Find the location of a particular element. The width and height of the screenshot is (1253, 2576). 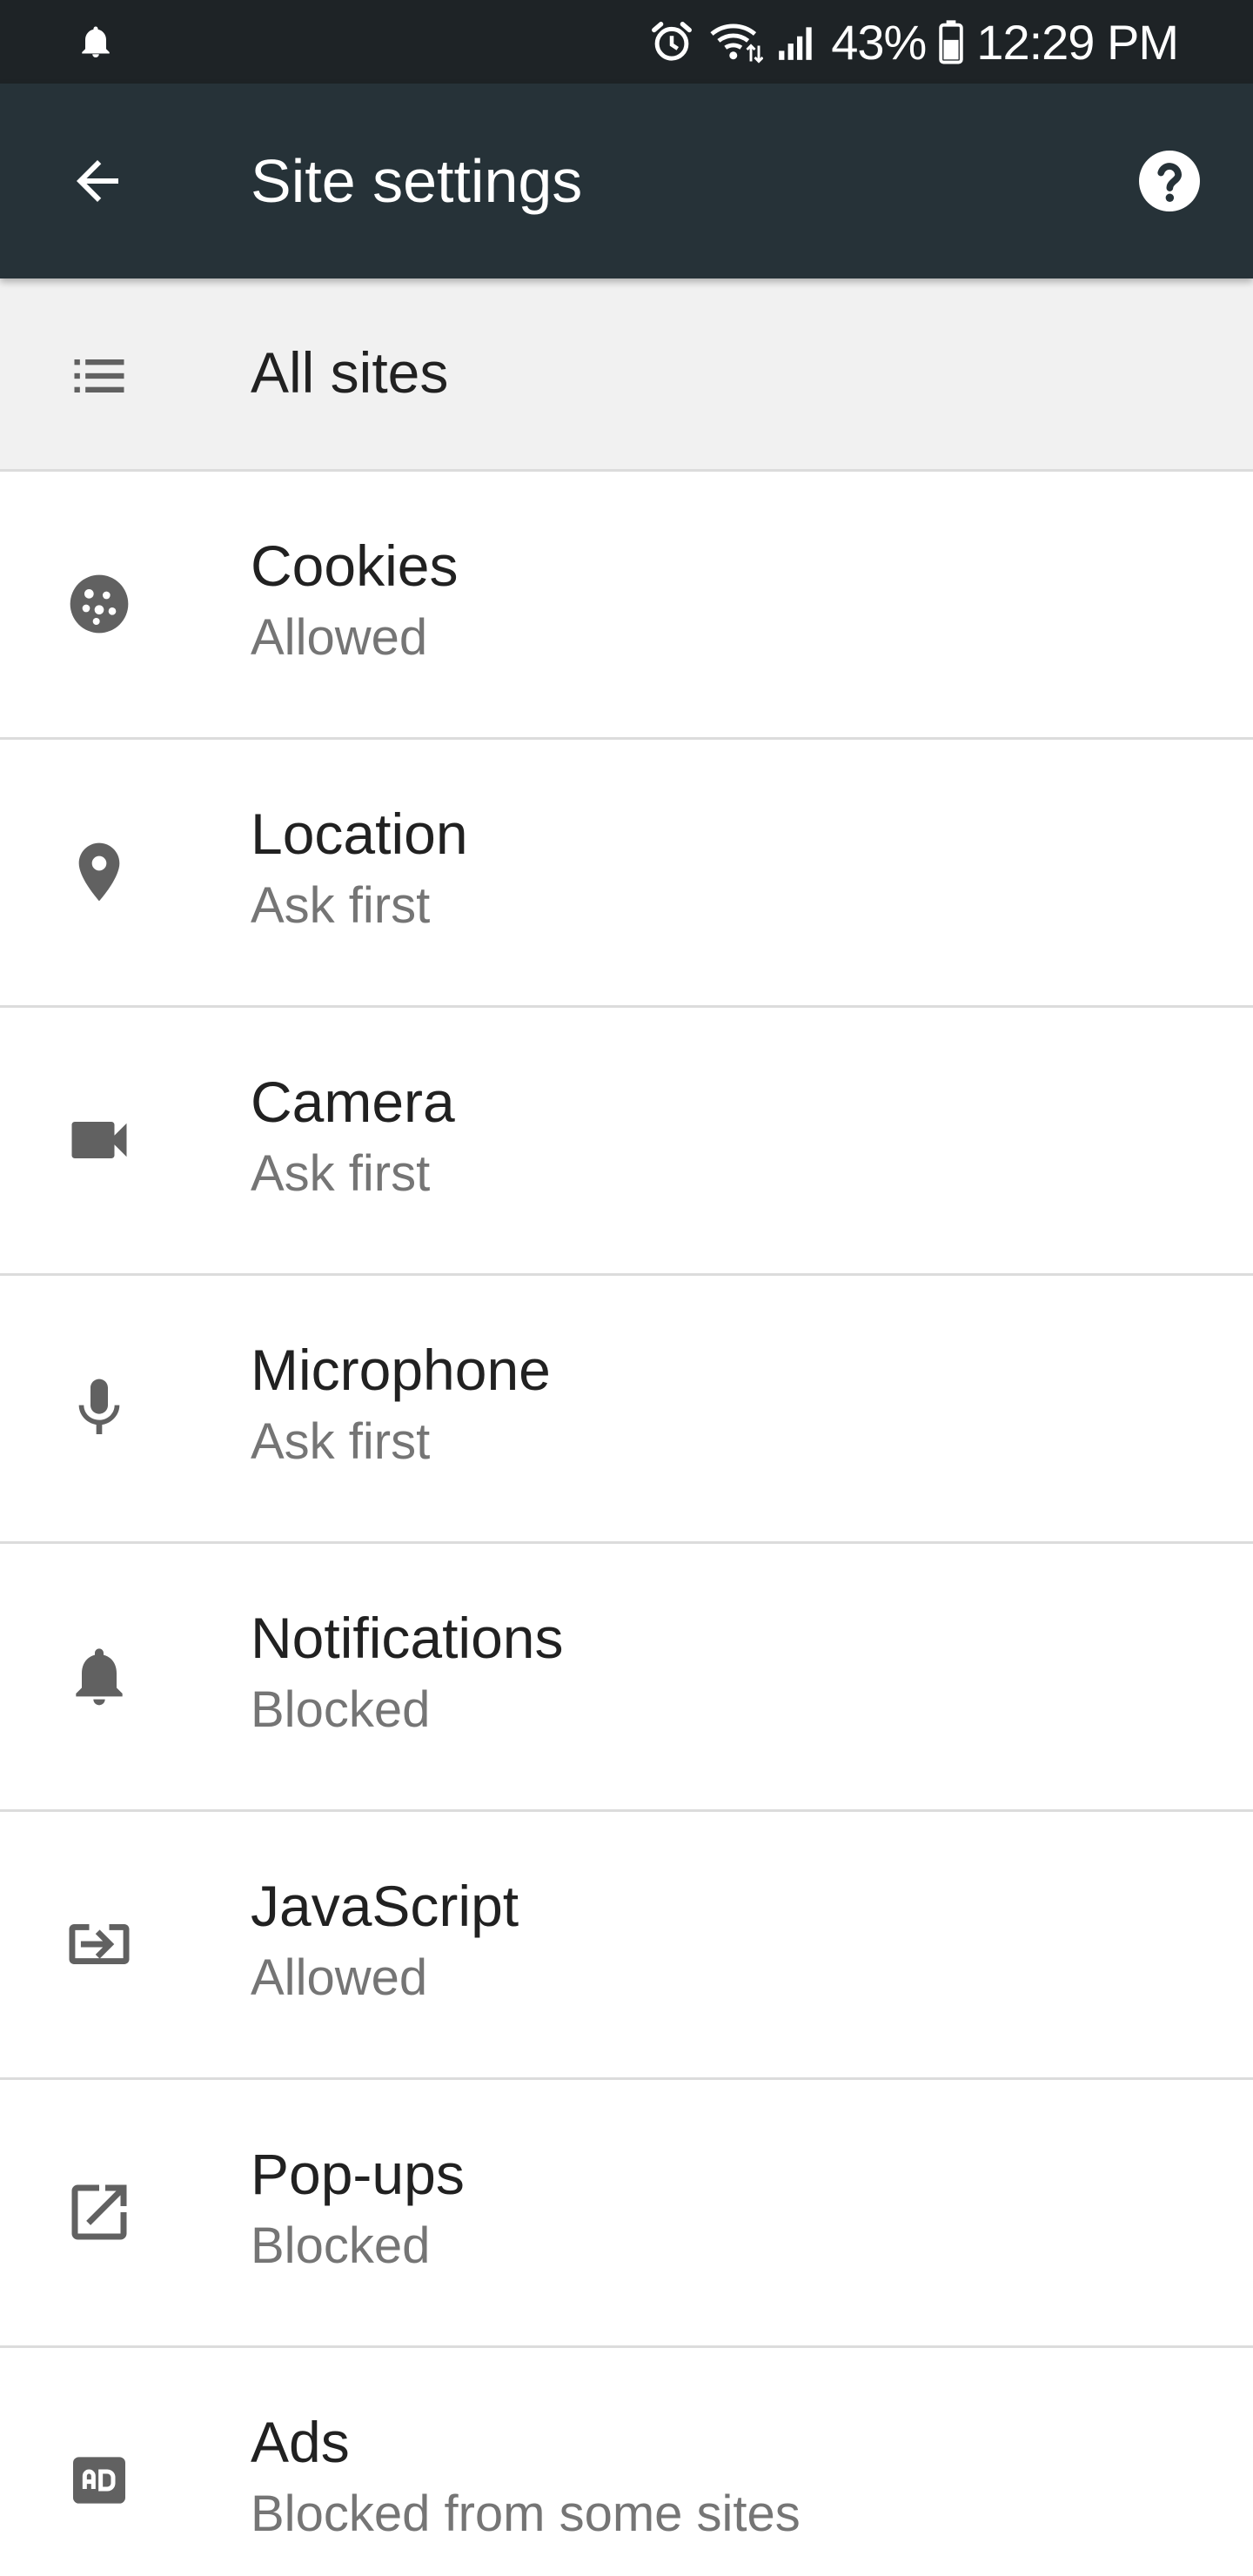

help-button is located at coordinates (1169, 181).